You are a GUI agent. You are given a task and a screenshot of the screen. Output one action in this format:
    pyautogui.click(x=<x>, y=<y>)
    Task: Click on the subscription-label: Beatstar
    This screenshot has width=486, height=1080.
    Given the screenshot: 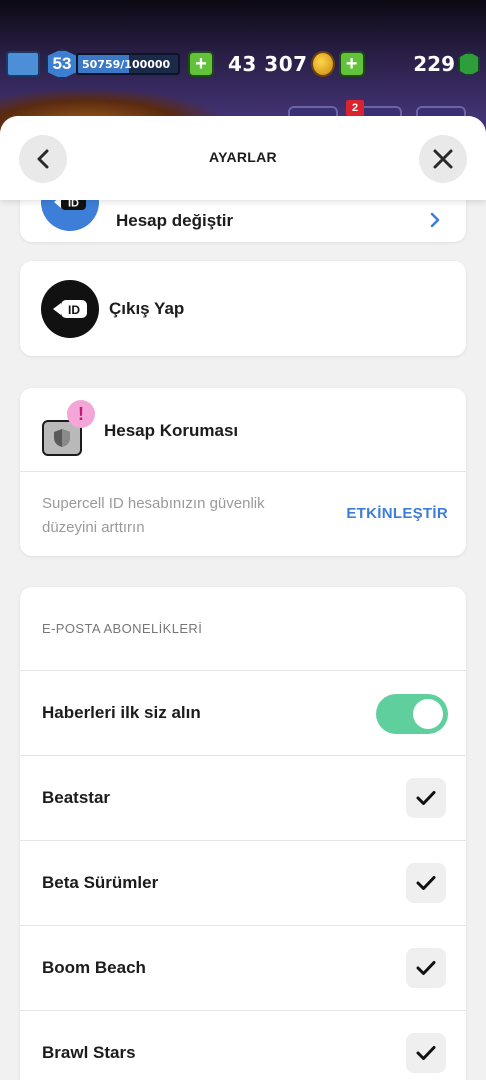 What is the action you would take?
    pyautogui.click(x=76, y=797)
    